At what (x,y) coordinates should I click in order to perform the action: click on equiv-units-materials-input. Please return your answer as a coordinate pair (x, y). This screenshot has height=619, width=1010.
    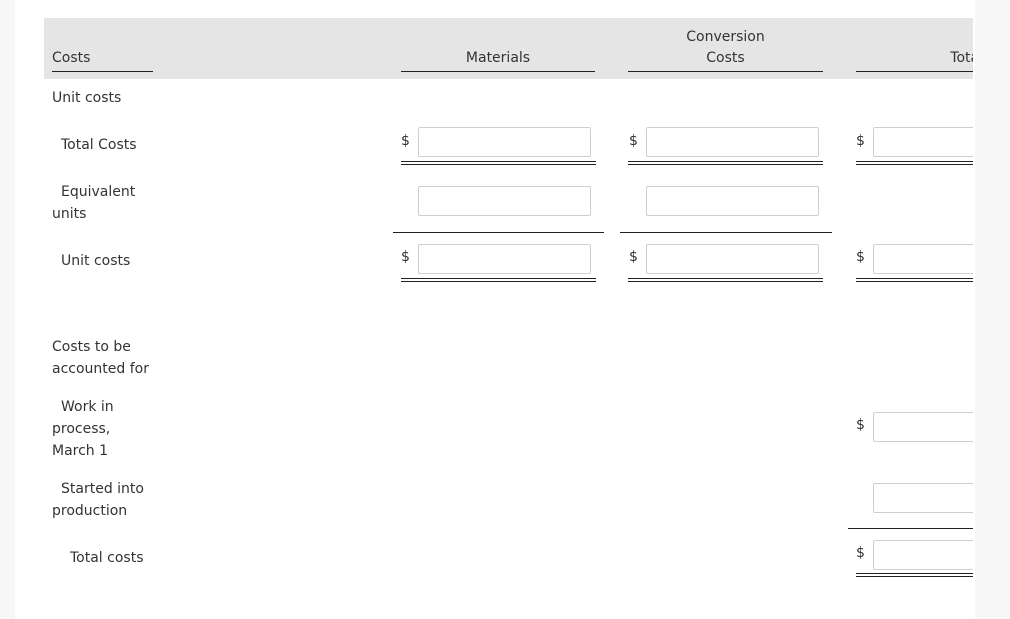
    Looking at the image, I should click on (504, 201).